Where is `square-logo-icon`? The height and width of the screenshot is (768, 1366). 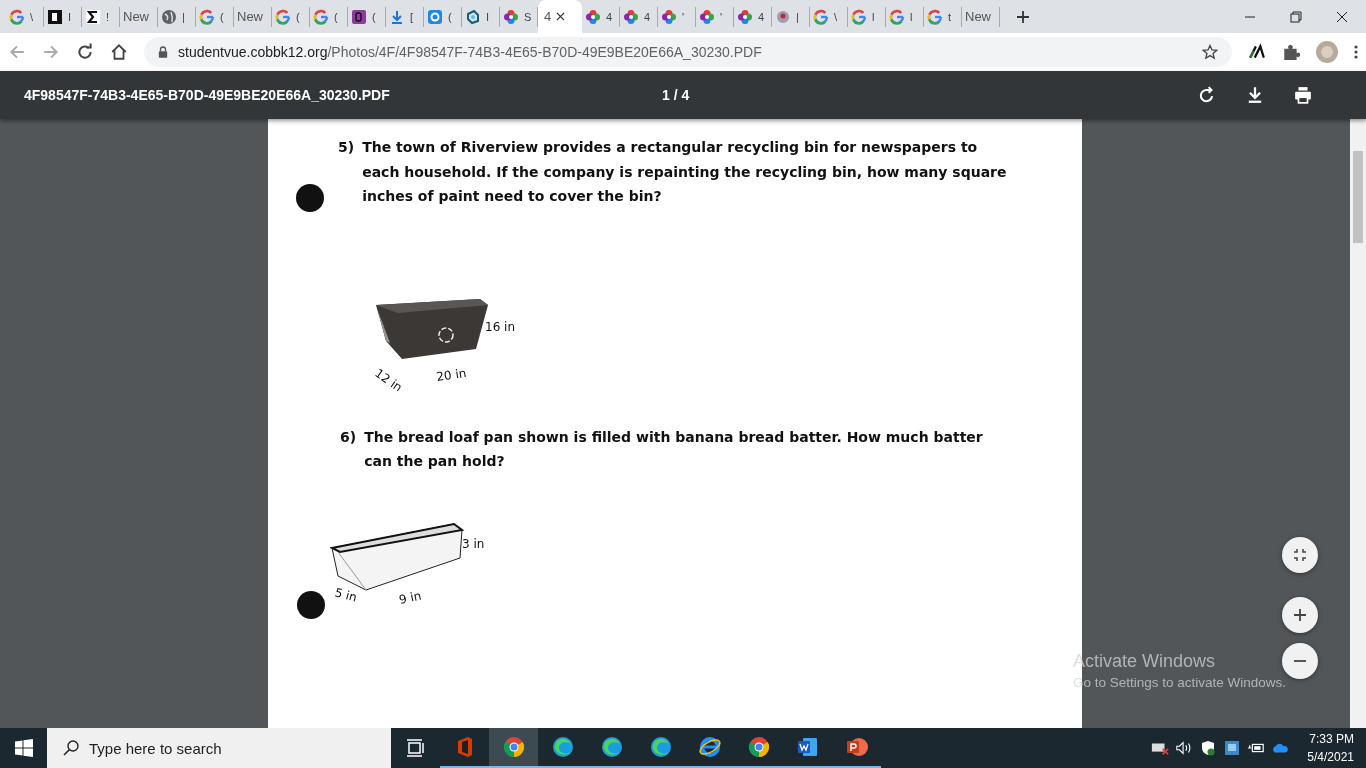 square-logo-icon is located at coordinates (55, 16).